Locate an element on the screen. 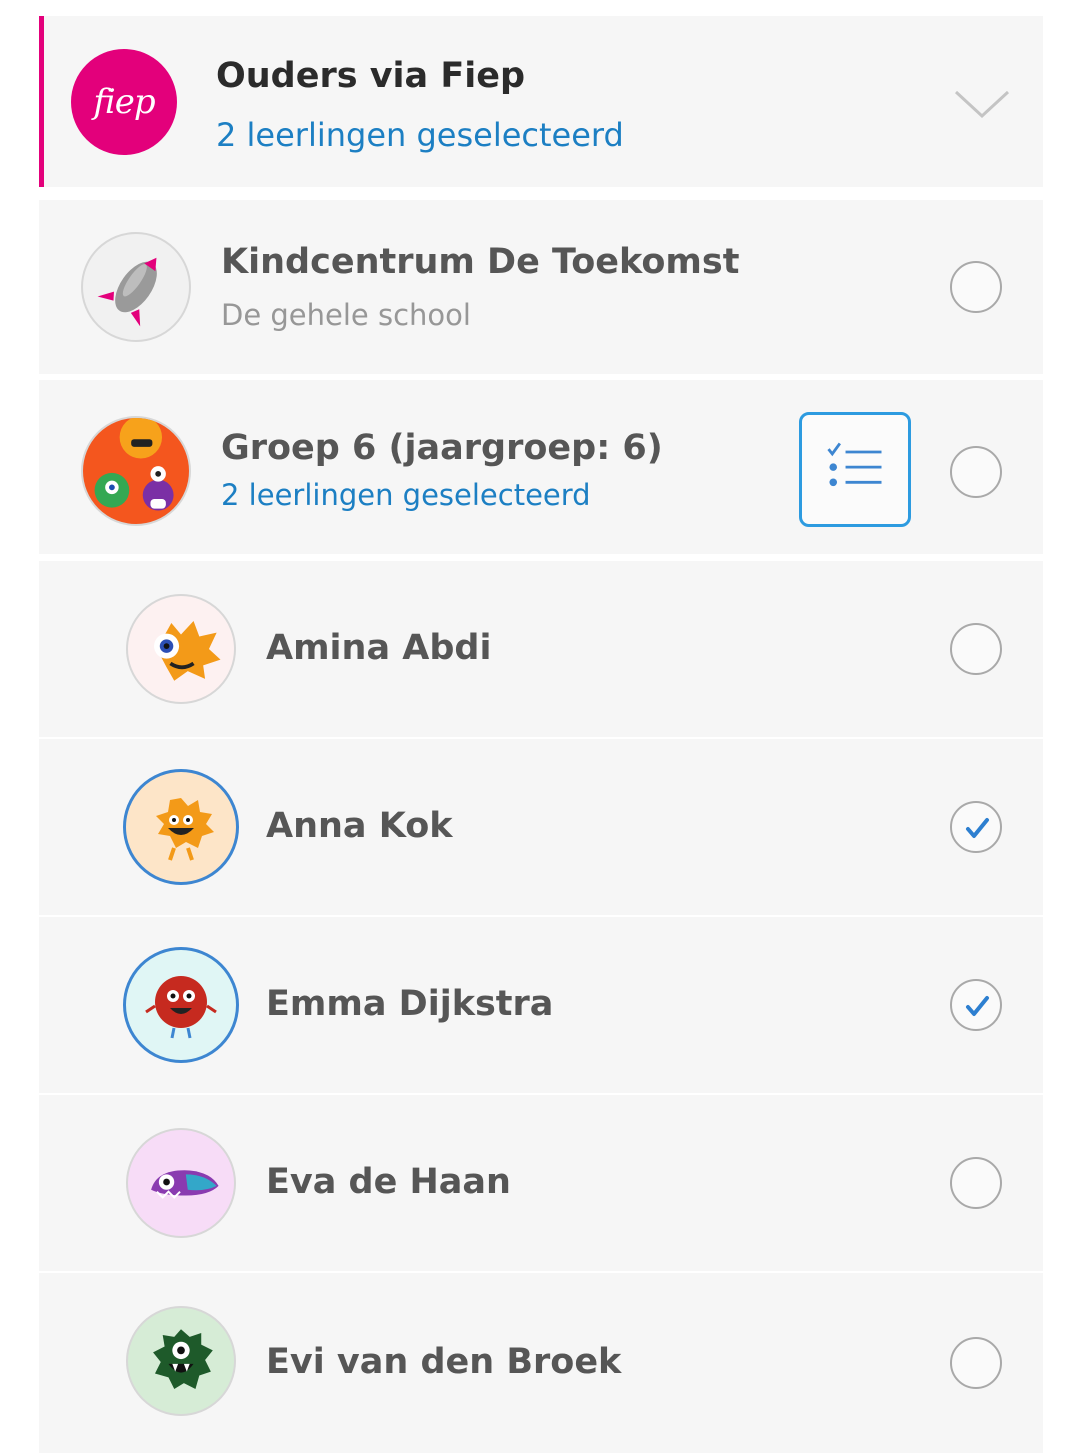 The width and height of the screenshot is (1080, 1453). group-name: Groep 6 (jaargroep: 6) is located at coordinates (442, 448).